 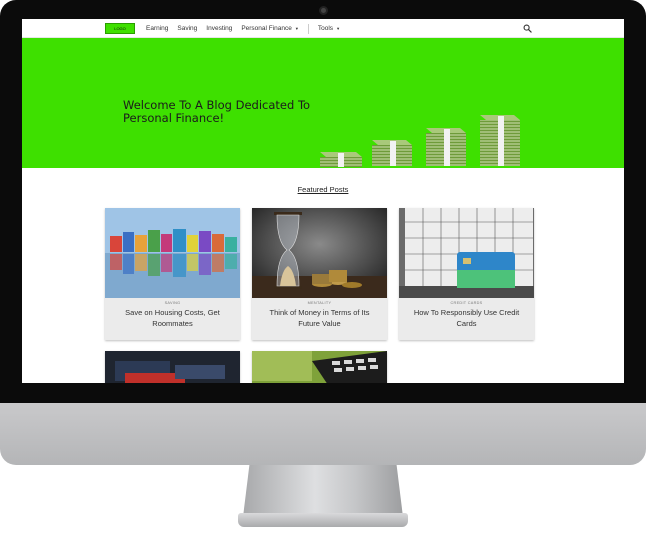 What do you see at coordinates (323, 491) in the screenshot?
I see `monitor-stand` at bounding box center [323, 491].